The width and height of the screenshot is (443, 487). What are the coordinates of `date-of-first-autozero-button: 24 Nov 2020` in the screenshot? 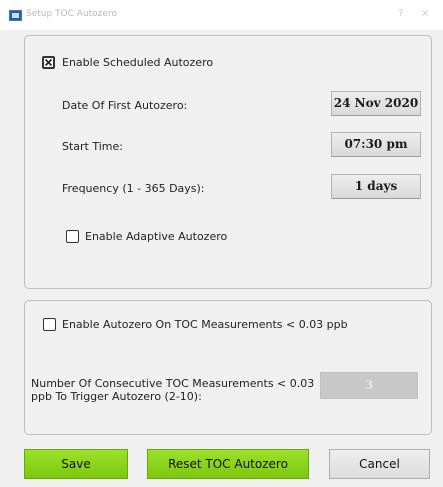 It's located at (376, 103).